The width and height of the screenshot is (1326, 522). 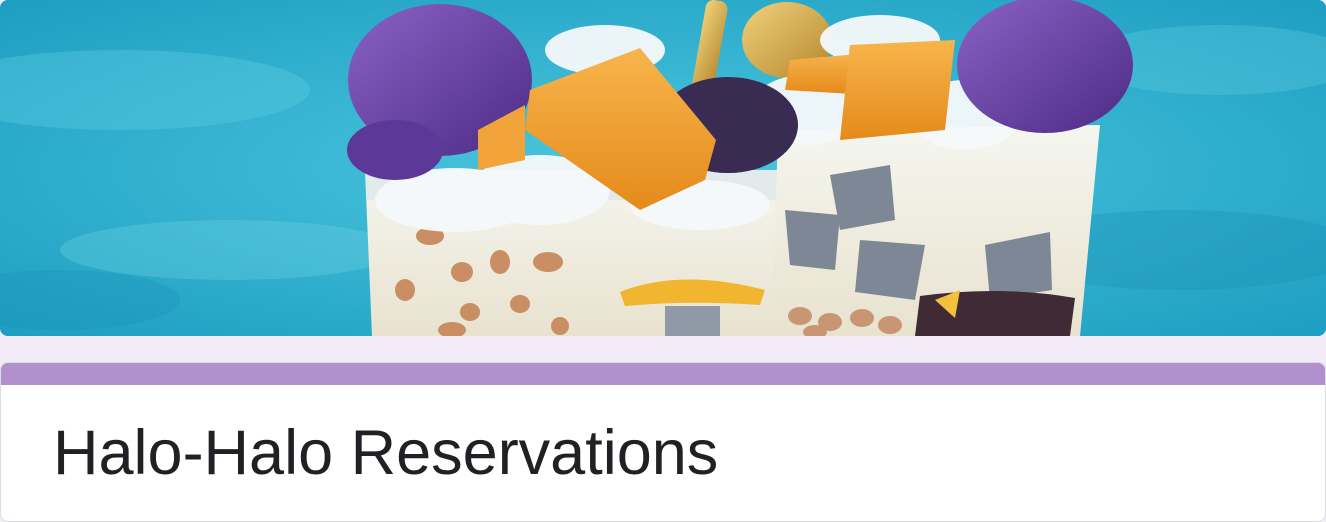 I want to click on form-accent-bar, so click(x=663, y=374).